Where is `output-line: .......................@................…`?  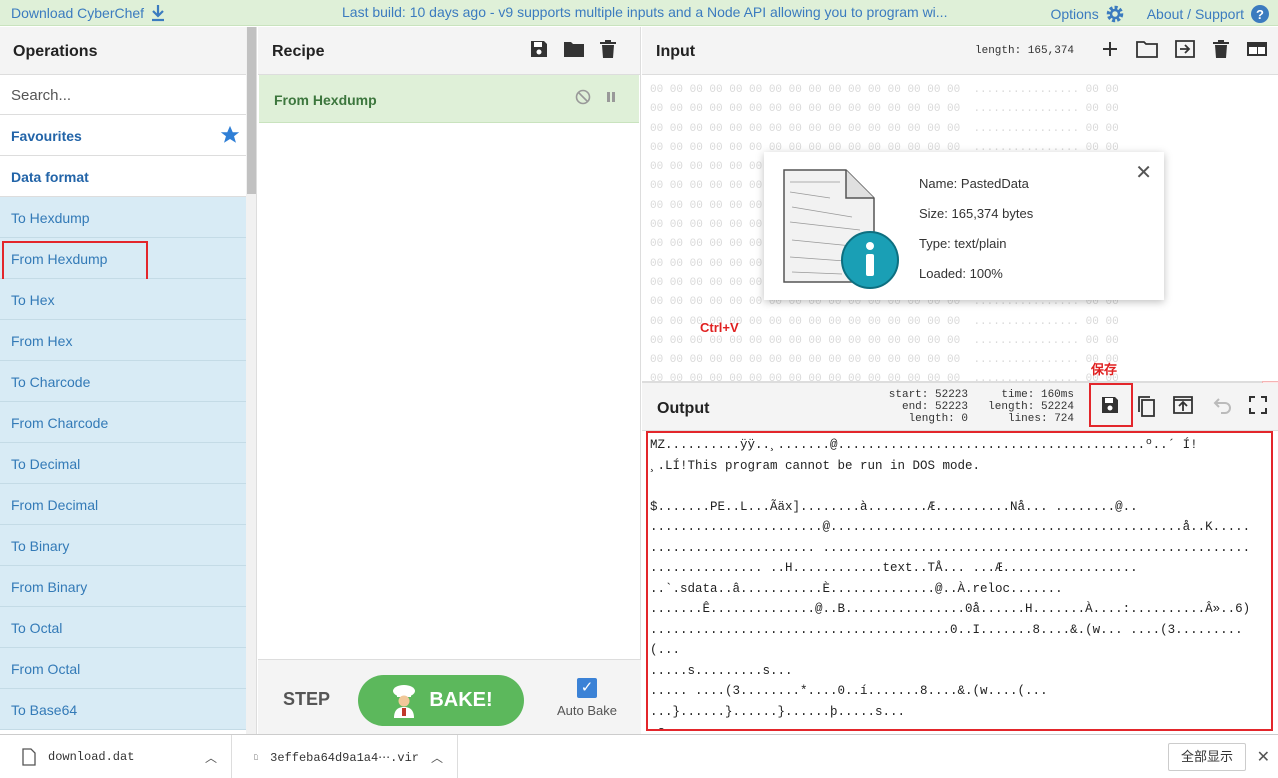 output-line: .......................@................… is located at coordinates (950, 527).